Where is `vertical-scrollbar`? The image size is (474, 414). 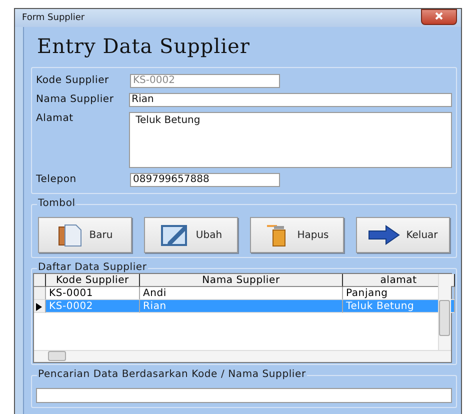
vertical-scrollbar is located at coordinates (444, 312).